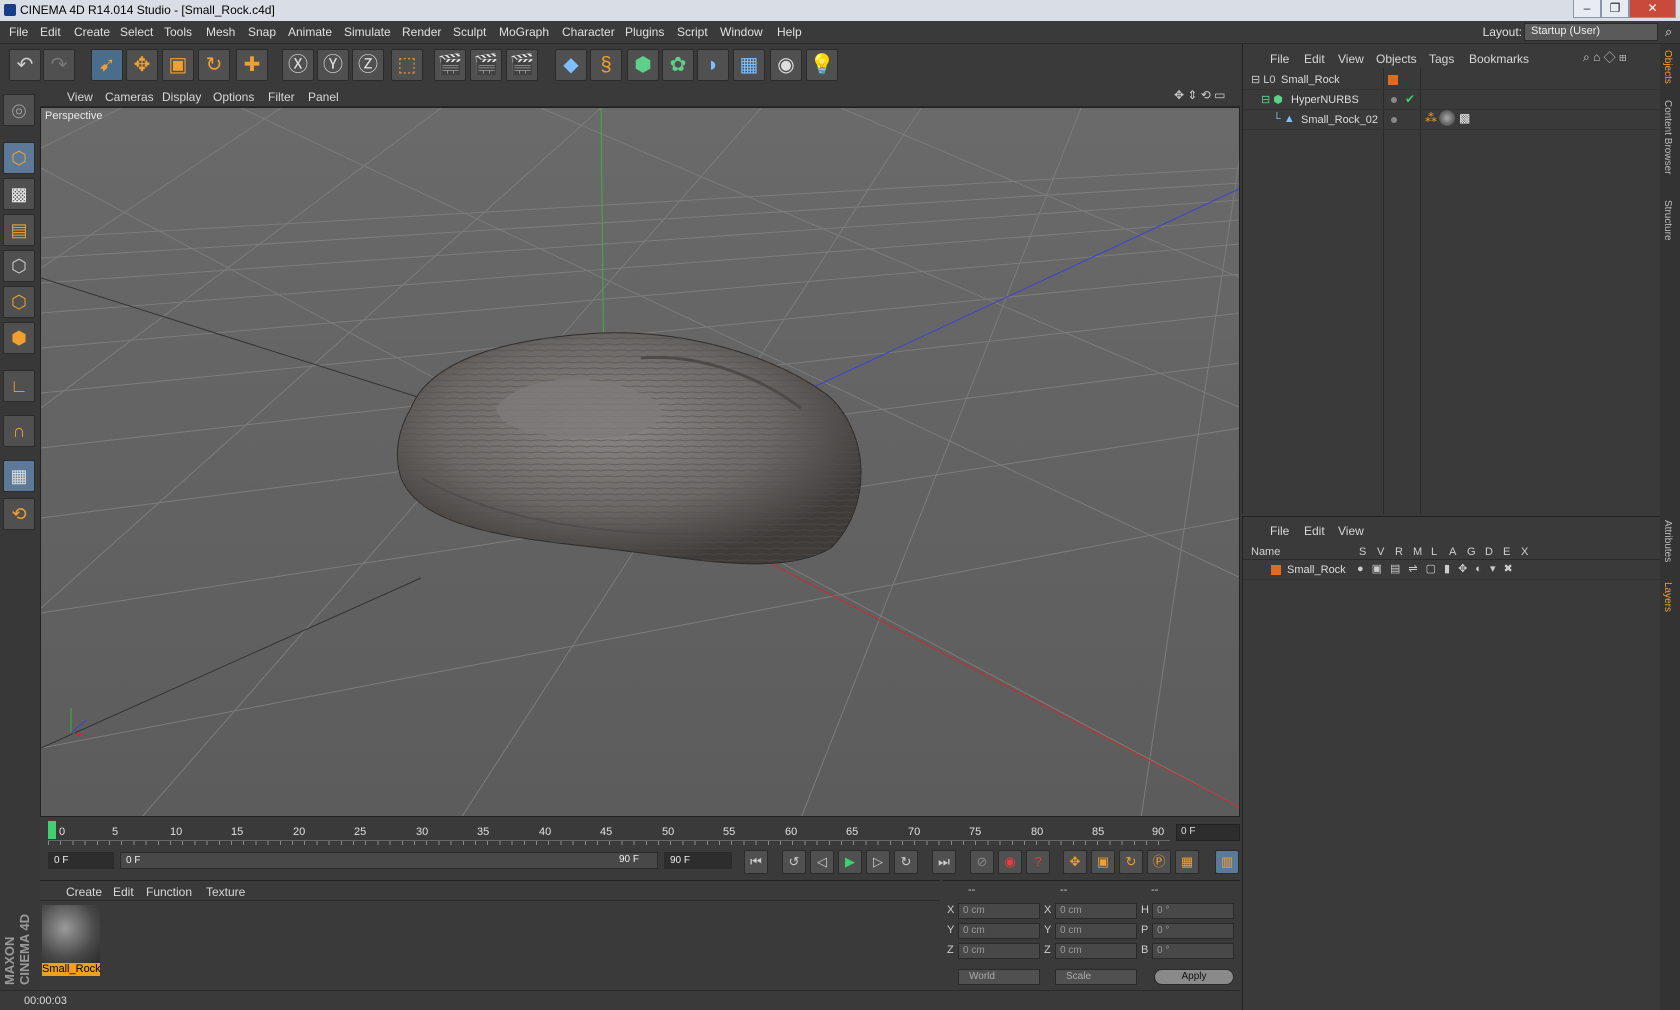  What do you see at coordinates (1380, 552) in the screenshot?
I see `column-header: V` at bounding box center [1380, 552].